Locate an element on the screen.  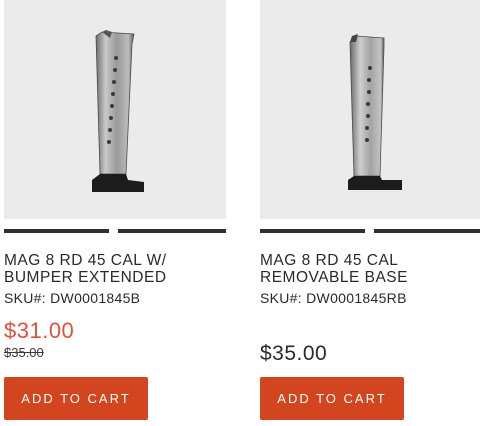
product-sku: SKU#: DW0001845RB is located at coordinates (333, 298).